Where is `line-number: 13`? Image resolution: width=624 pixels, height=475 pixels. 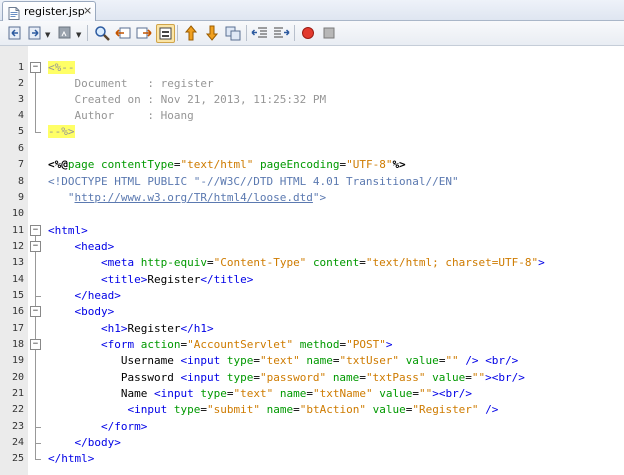 line-number: 13 is located at coordinates (17, 262).